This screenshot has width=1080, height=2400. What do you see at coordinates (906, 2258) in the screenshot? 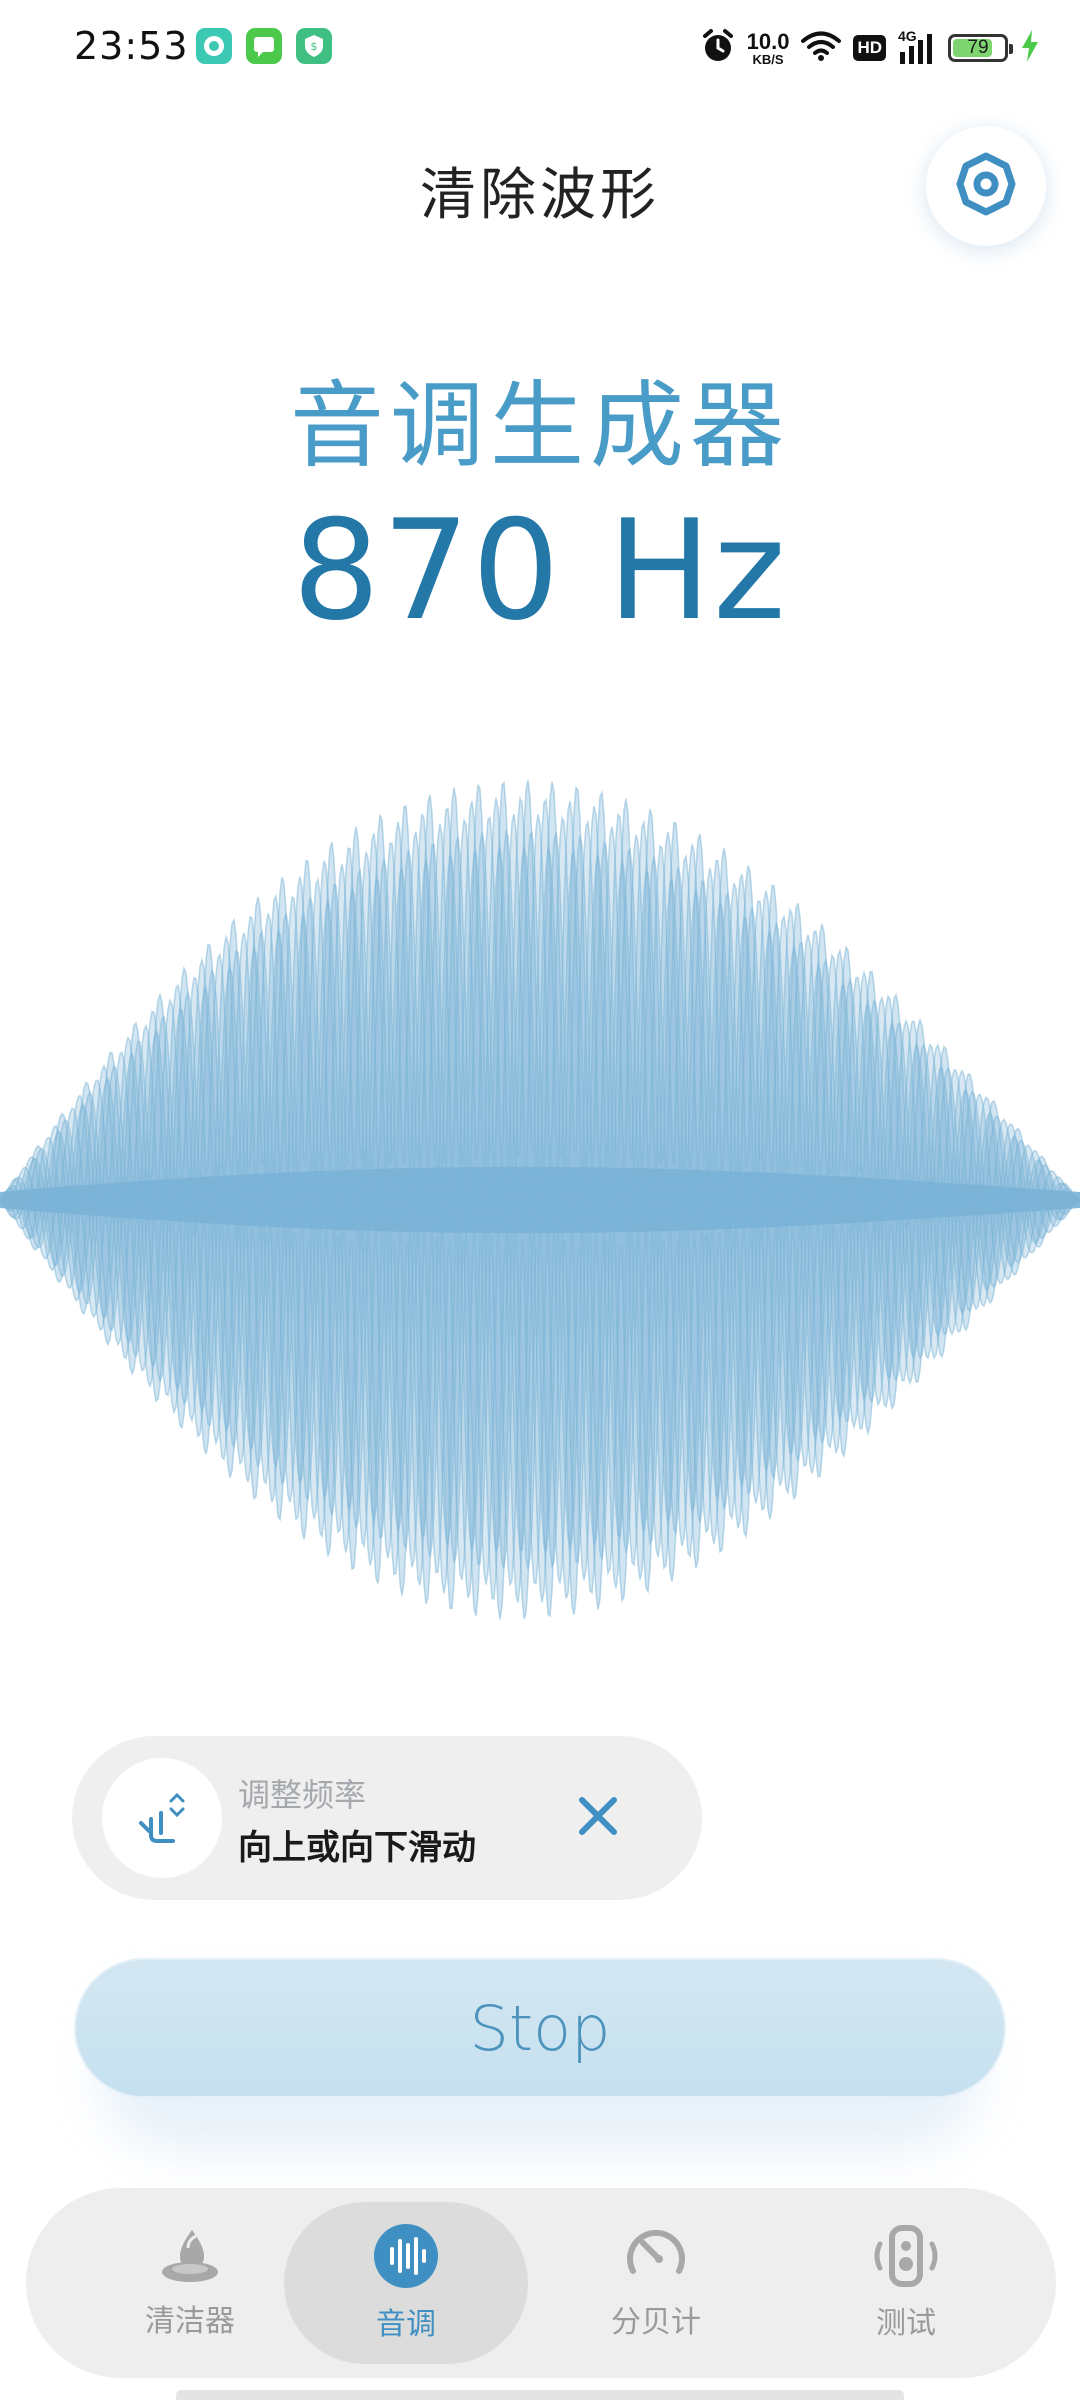
I see `speaker-test-icon` at bounding box center [906, 2258].